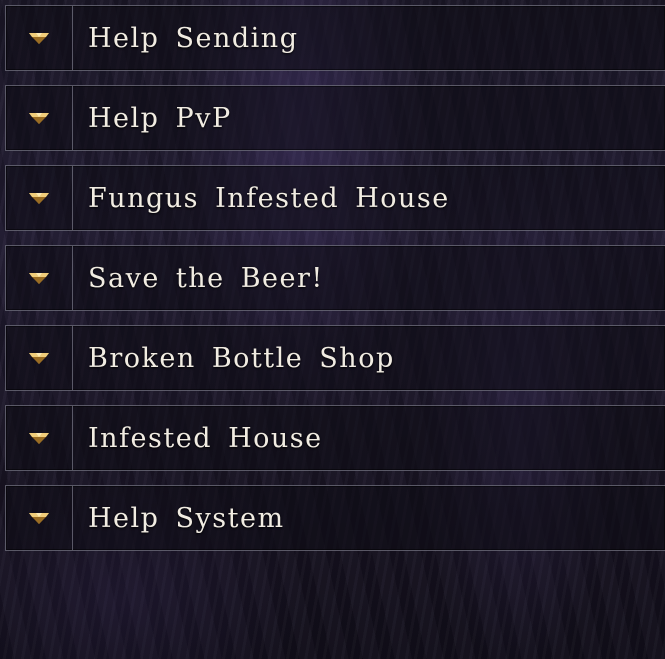 The image size is (665, 659). I want to click on menu-item-label: Fungus Infested House, so click(269, 198).